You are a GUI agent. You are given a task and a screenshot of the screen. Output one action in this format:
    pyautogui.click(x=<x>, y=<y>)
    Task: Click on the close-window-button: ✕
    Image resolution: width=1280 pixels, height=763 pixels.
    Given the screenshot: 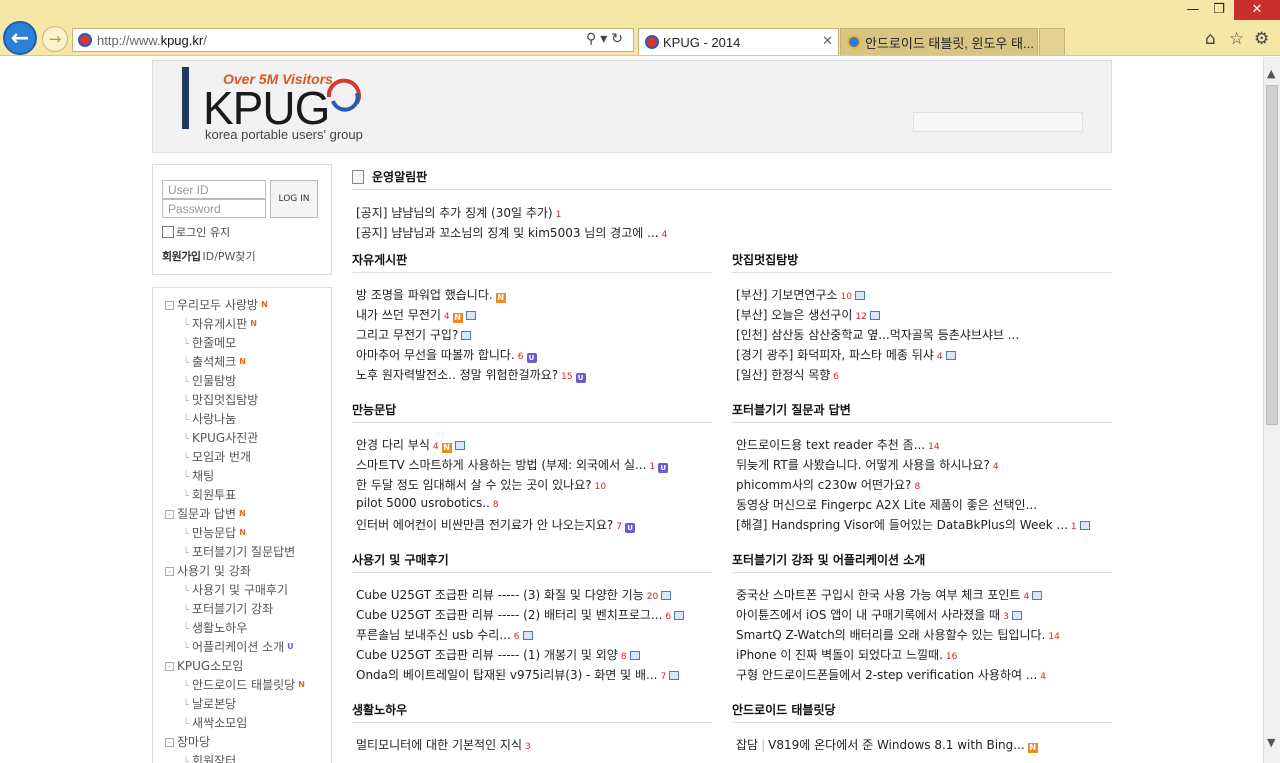 What is the action you would take?
    pyautogui.click(x=1257, y=10)
    